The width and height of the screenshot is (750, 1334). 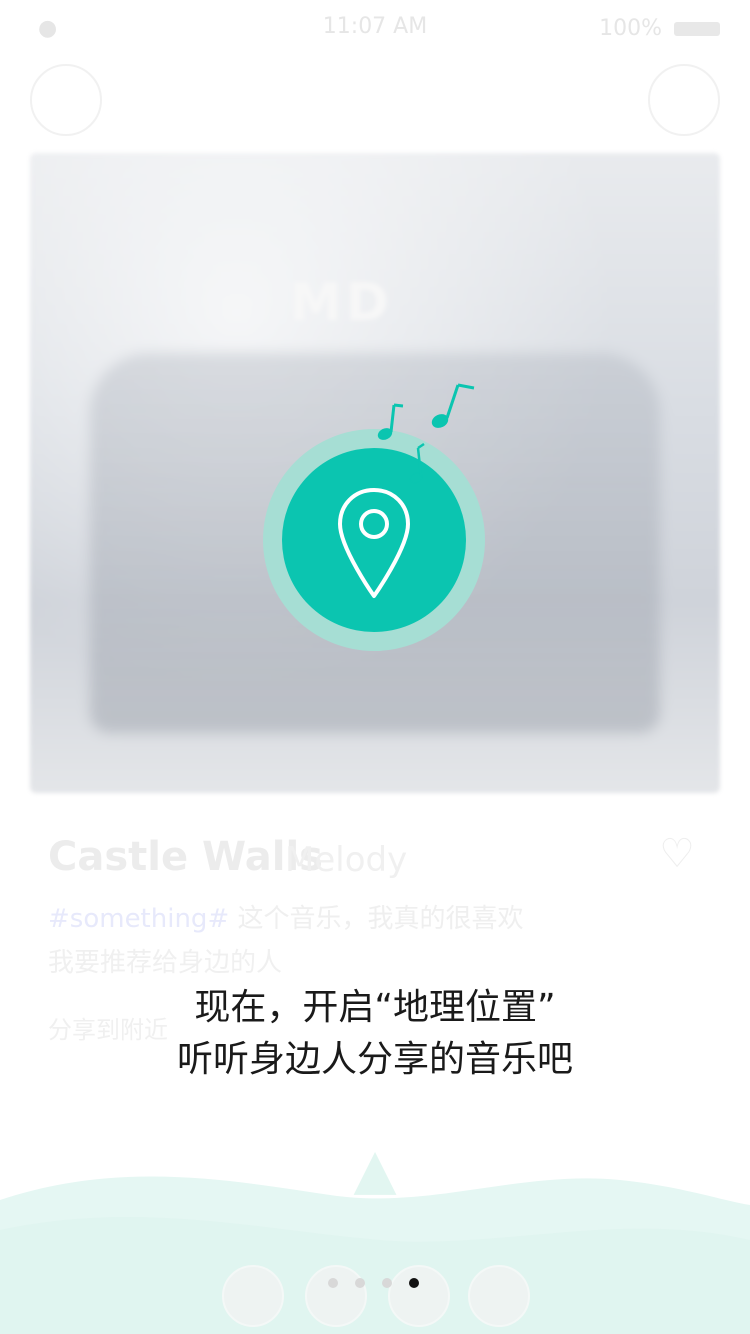 What do you see at coordinates (374, 543) in the screenshot?
I see `location-pin-icon` at bounding box center [374, 543].